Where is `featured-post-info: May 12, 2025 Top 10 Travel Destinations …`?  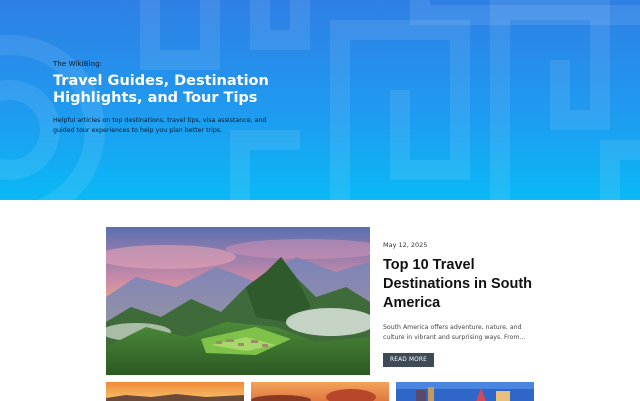 featured-post-info: May 12, 2025 Top 10 Travel Destinations … is located at coordinates (460, 304).